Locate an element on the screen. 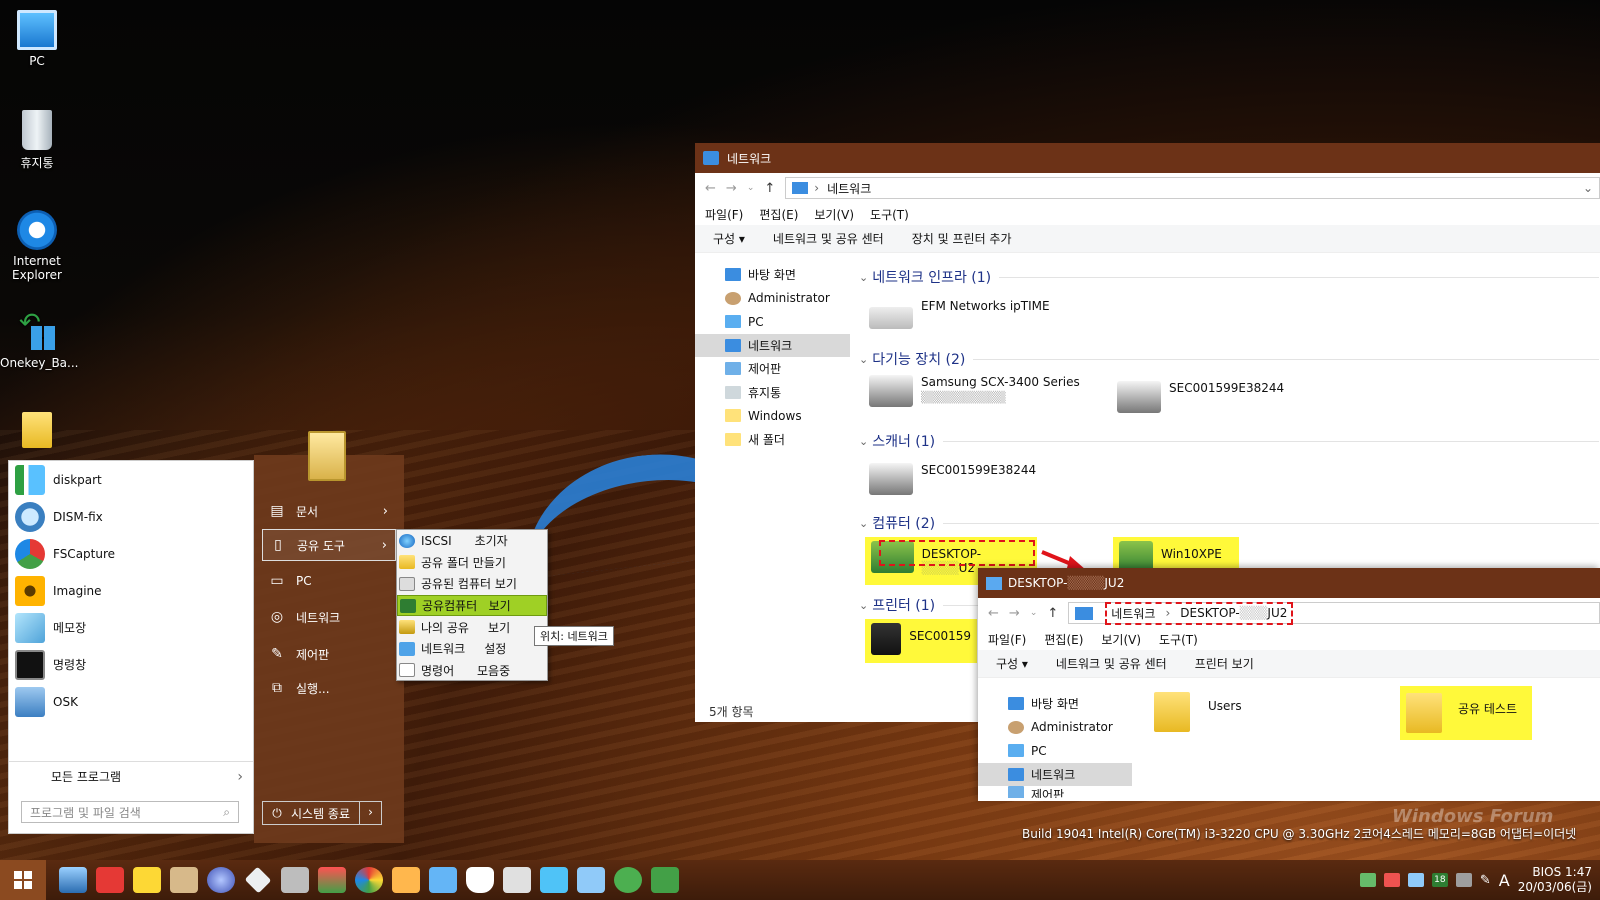 Image resolution: width=1600 pixels, height=900 pixels. hex-editor-icon is located at coordinates (664, 880).